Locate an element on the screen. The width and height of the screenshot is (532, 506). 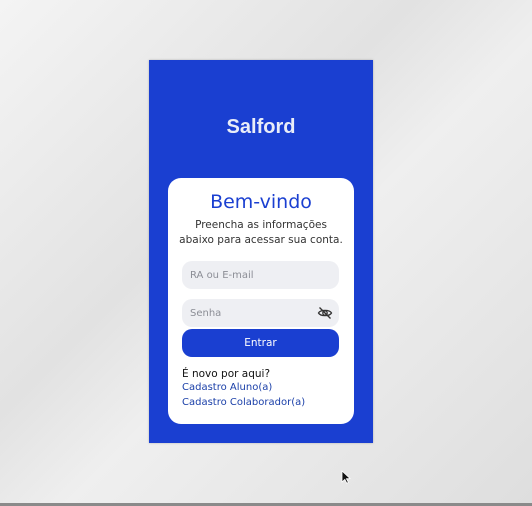
mouse-cursor-icon is located at coordinates (346, 476).